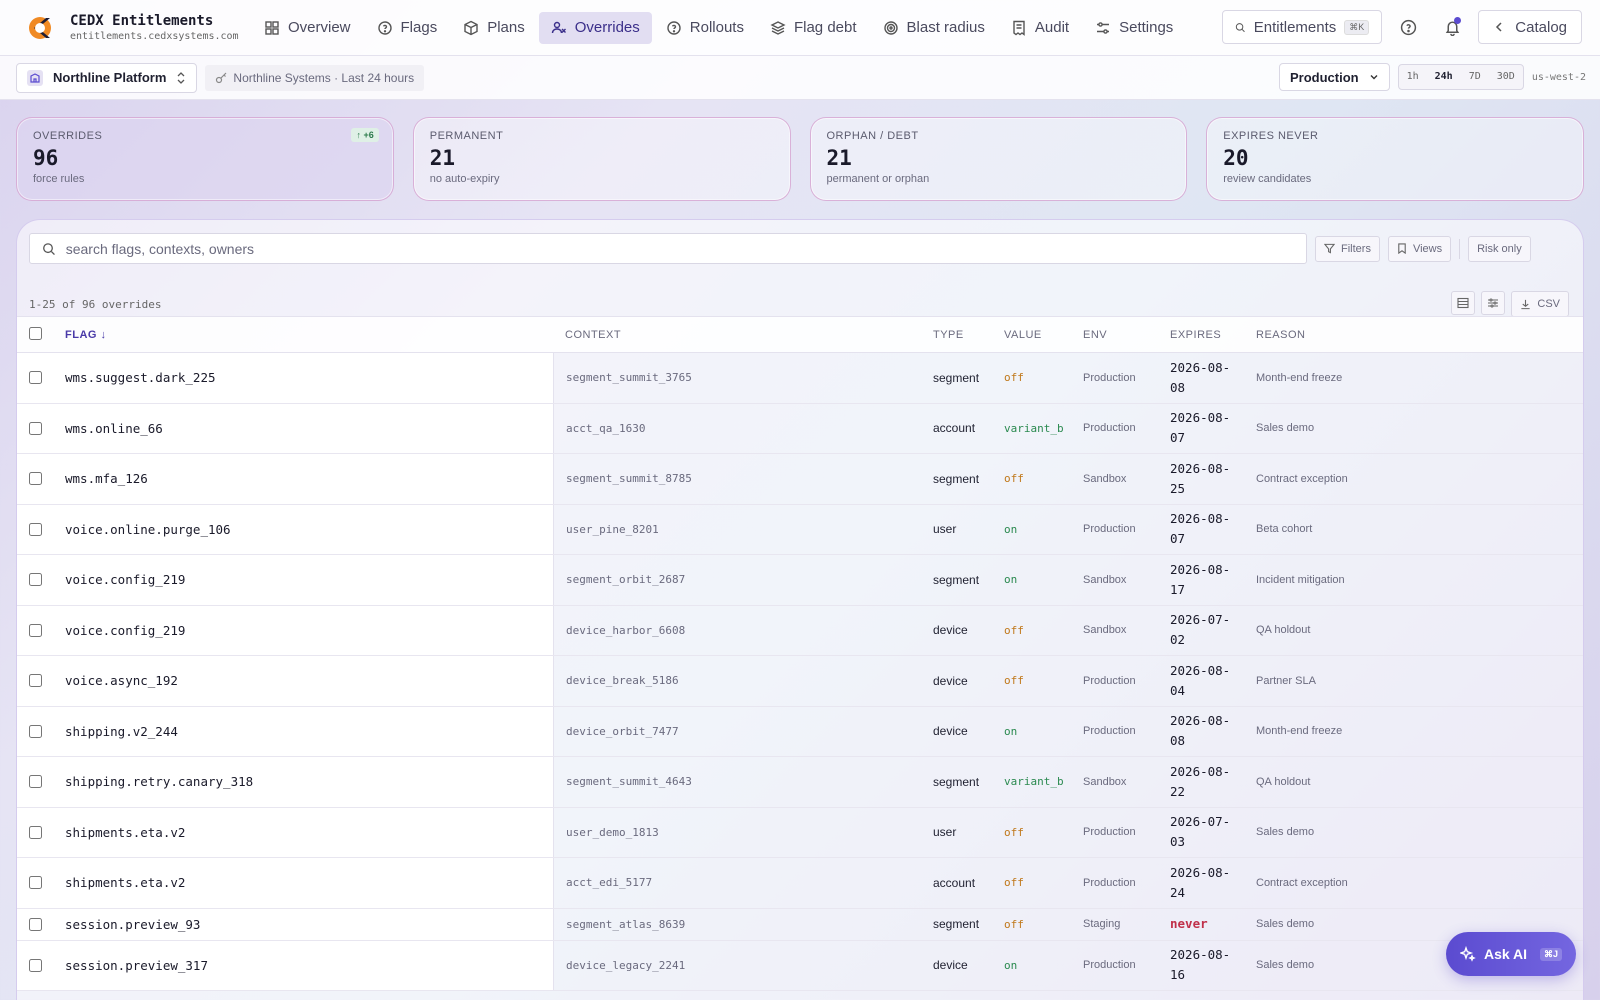  I want to click on time-range-7d: 7D, so click(1475, 77).